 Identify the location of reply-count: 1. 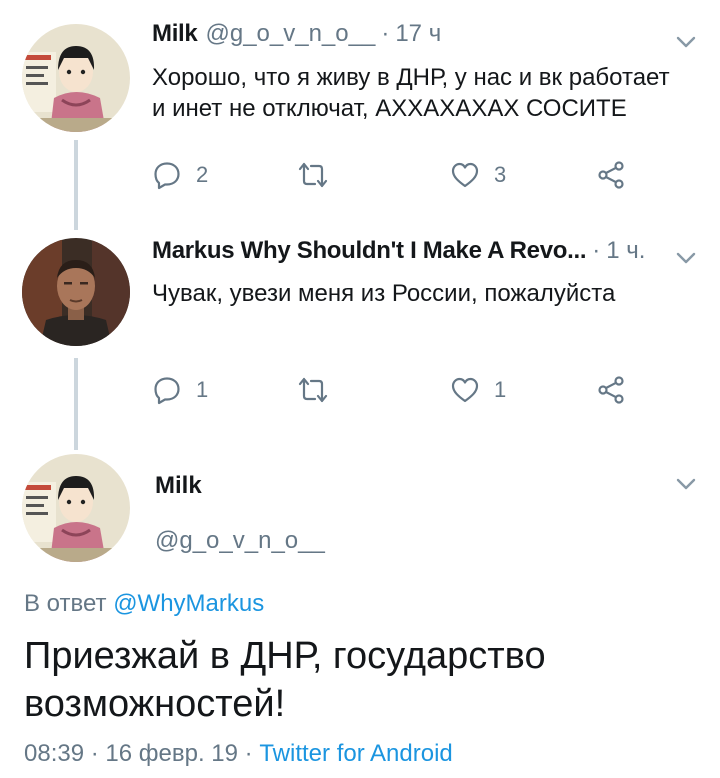
(202, 389).